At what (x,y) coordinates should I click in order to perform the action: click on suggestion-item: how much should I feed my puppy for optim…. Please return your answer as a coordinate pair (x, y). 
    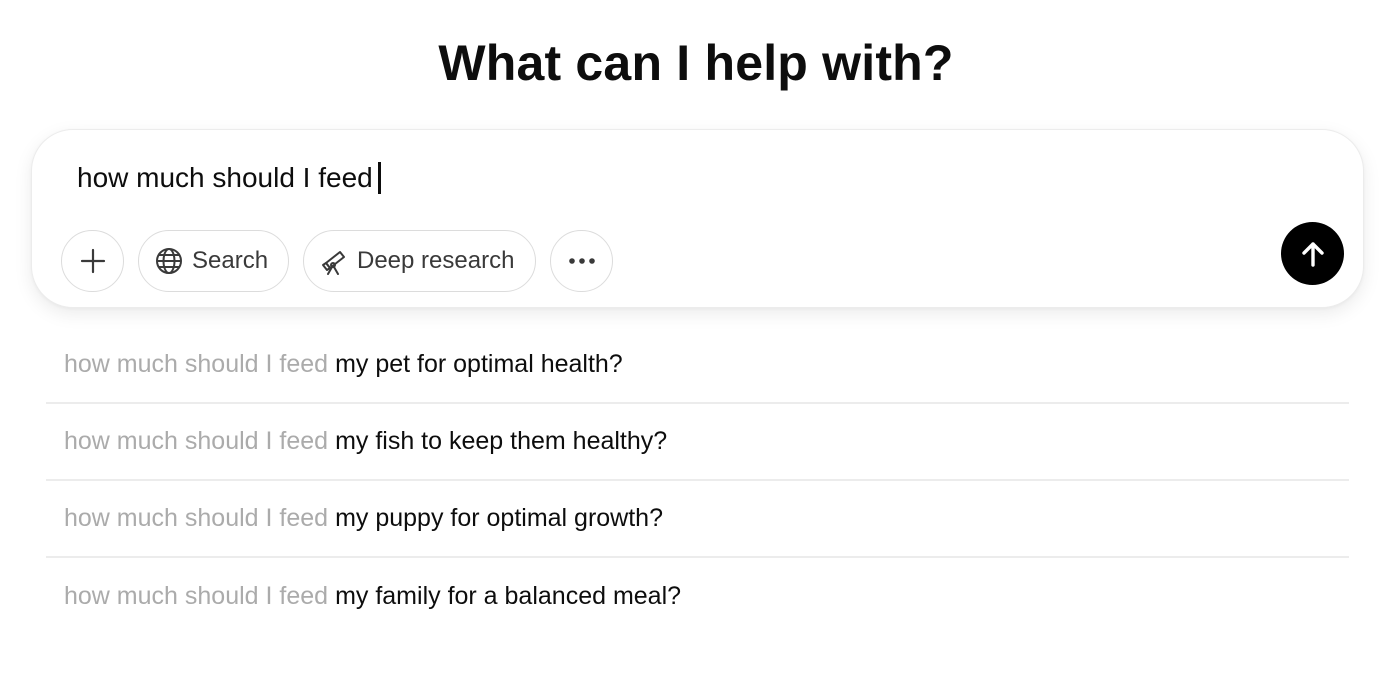
    Looking at the image, I should click on (697, 519).